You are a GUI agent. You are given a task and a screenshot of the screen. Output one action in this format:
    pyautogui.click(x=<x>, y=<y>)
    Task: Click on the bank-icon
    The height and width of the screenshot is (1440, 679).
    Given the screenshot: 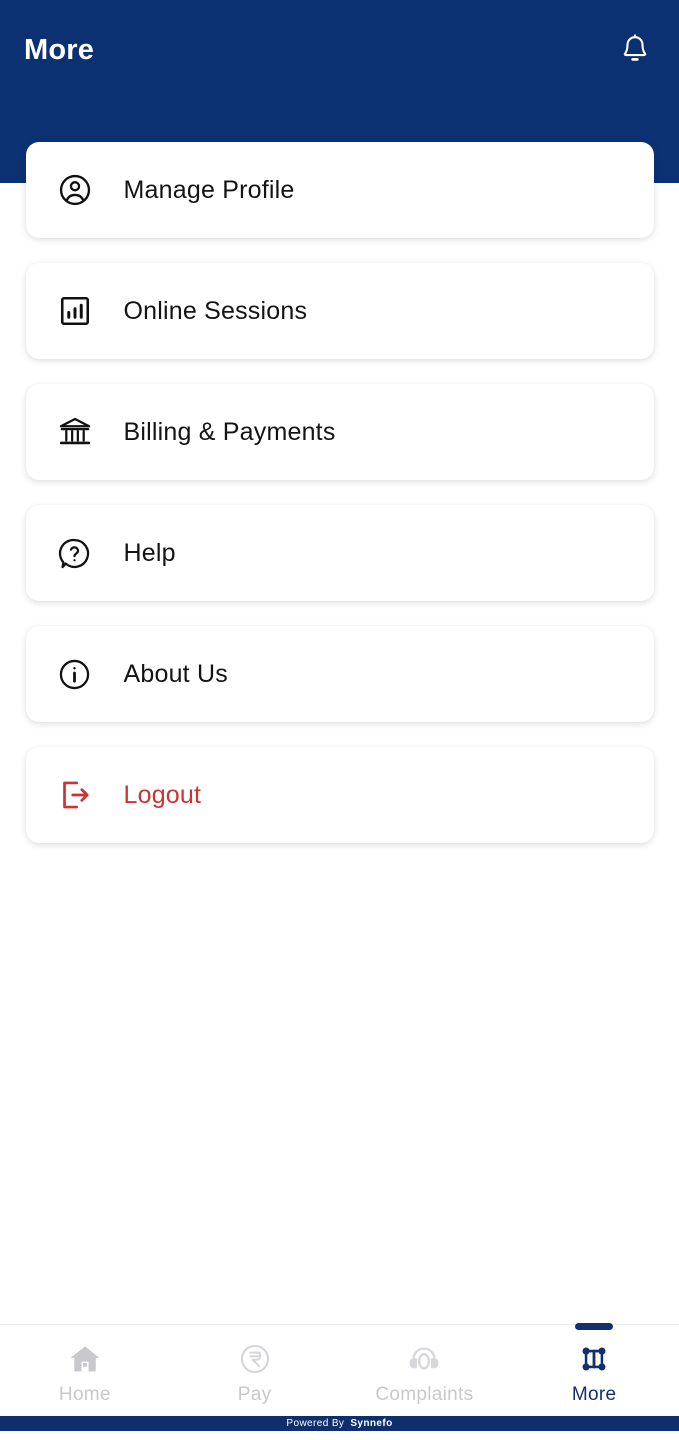 What is the action you would take?
    pyautogui.click(x=75, y=432)
    